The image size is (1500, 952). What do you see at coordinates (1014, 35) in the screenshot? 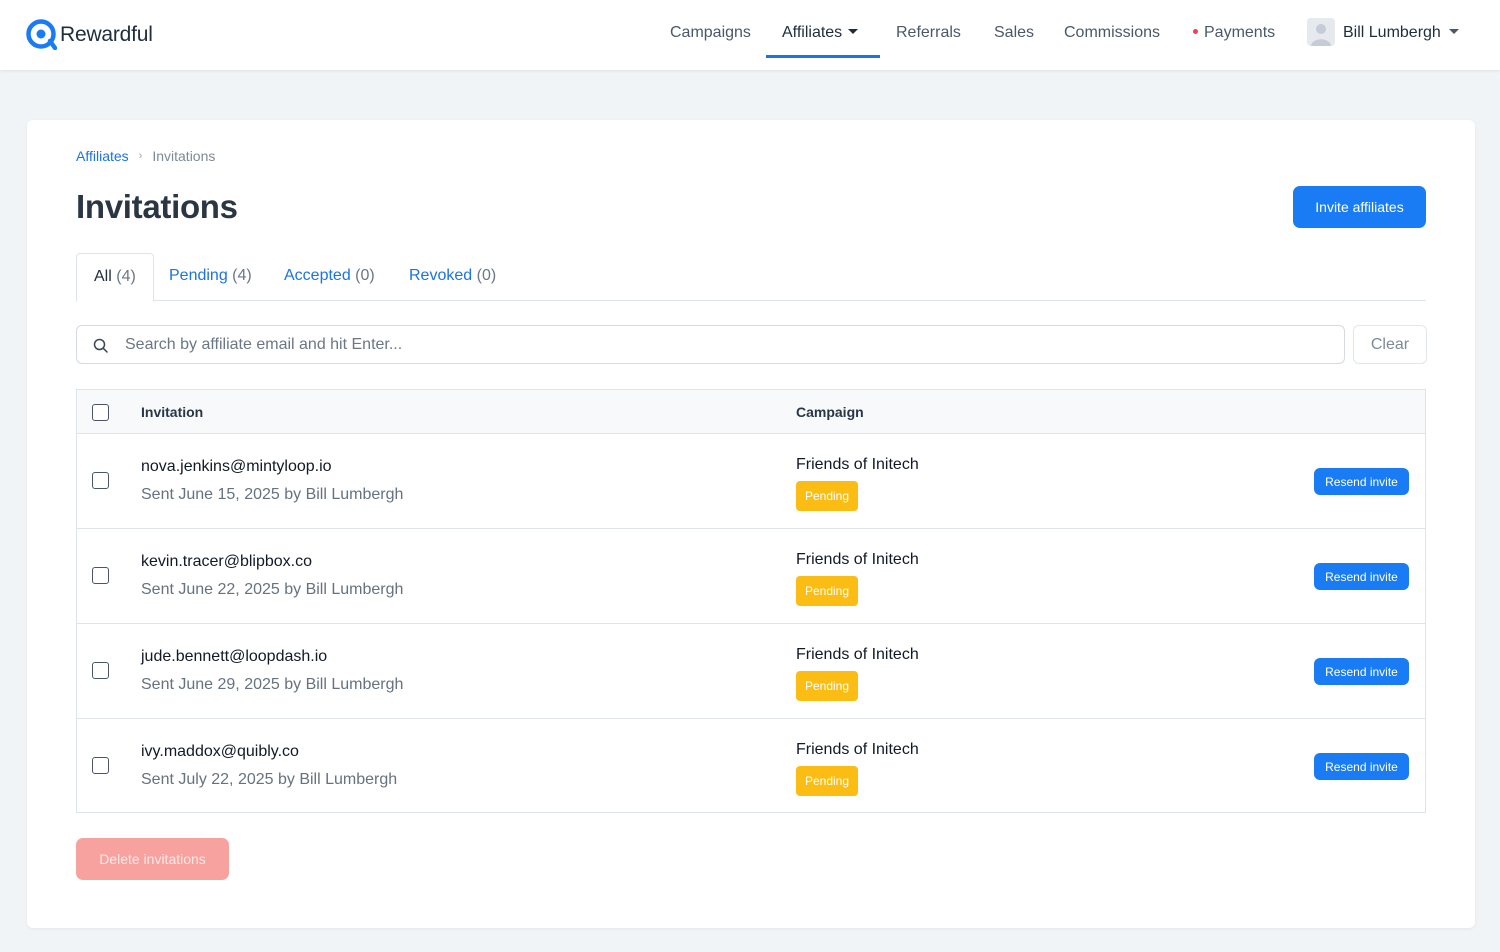
I see `nav-sales: Sales` at bounding box center [1014, 35].